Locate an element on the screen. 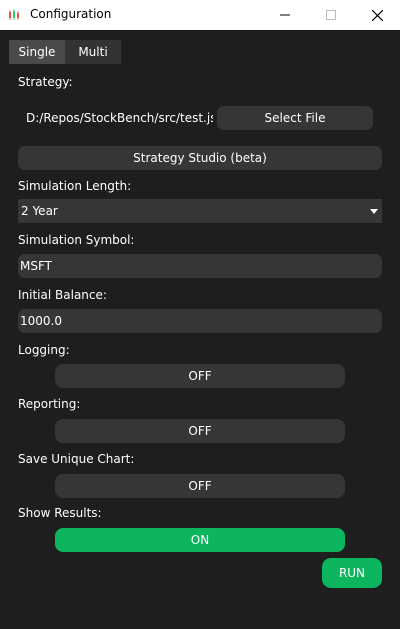  select-file-button: Select File is located at coordinates (295, 118).